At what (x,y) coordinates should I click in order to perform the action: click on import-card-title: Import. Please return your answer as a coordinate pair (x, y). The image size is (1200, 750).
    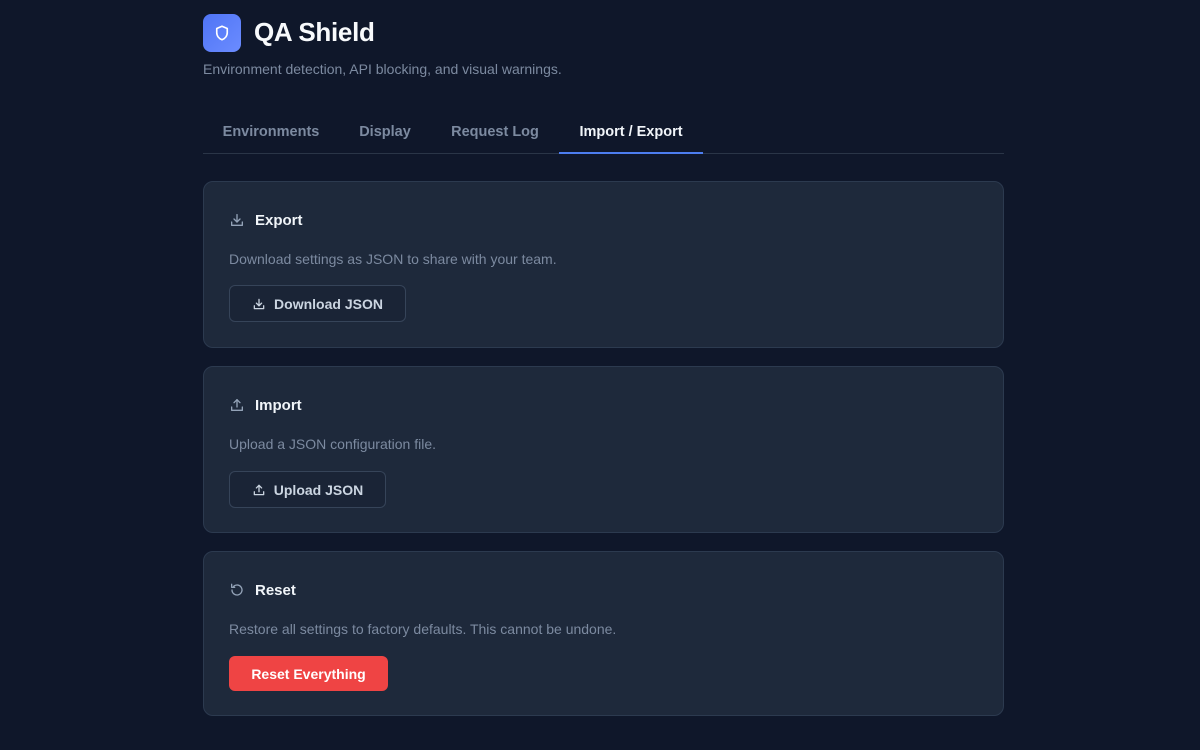
    Looking at the image, I should click on (265, 405).